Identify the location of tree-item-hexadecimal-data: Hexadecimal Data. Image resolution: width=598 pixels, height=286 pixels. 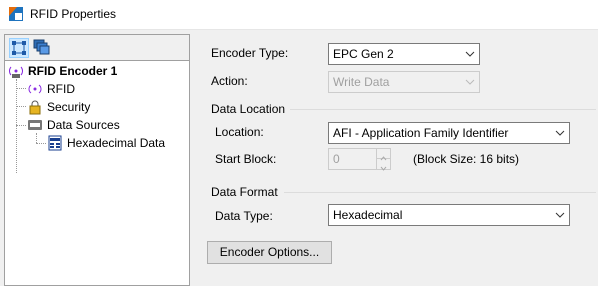
(117, 143).